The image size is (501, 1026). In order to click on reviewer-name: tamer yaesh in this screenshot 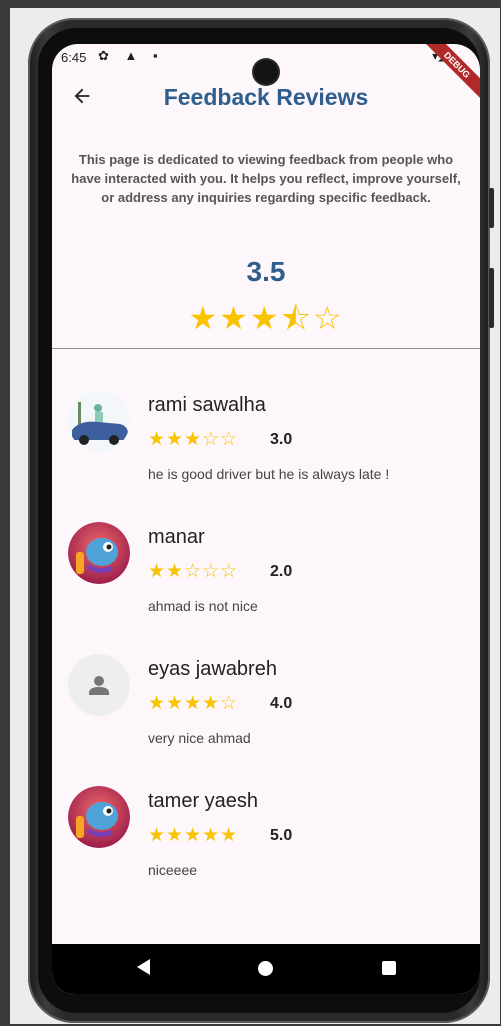, I will do `click(203, 801)`.